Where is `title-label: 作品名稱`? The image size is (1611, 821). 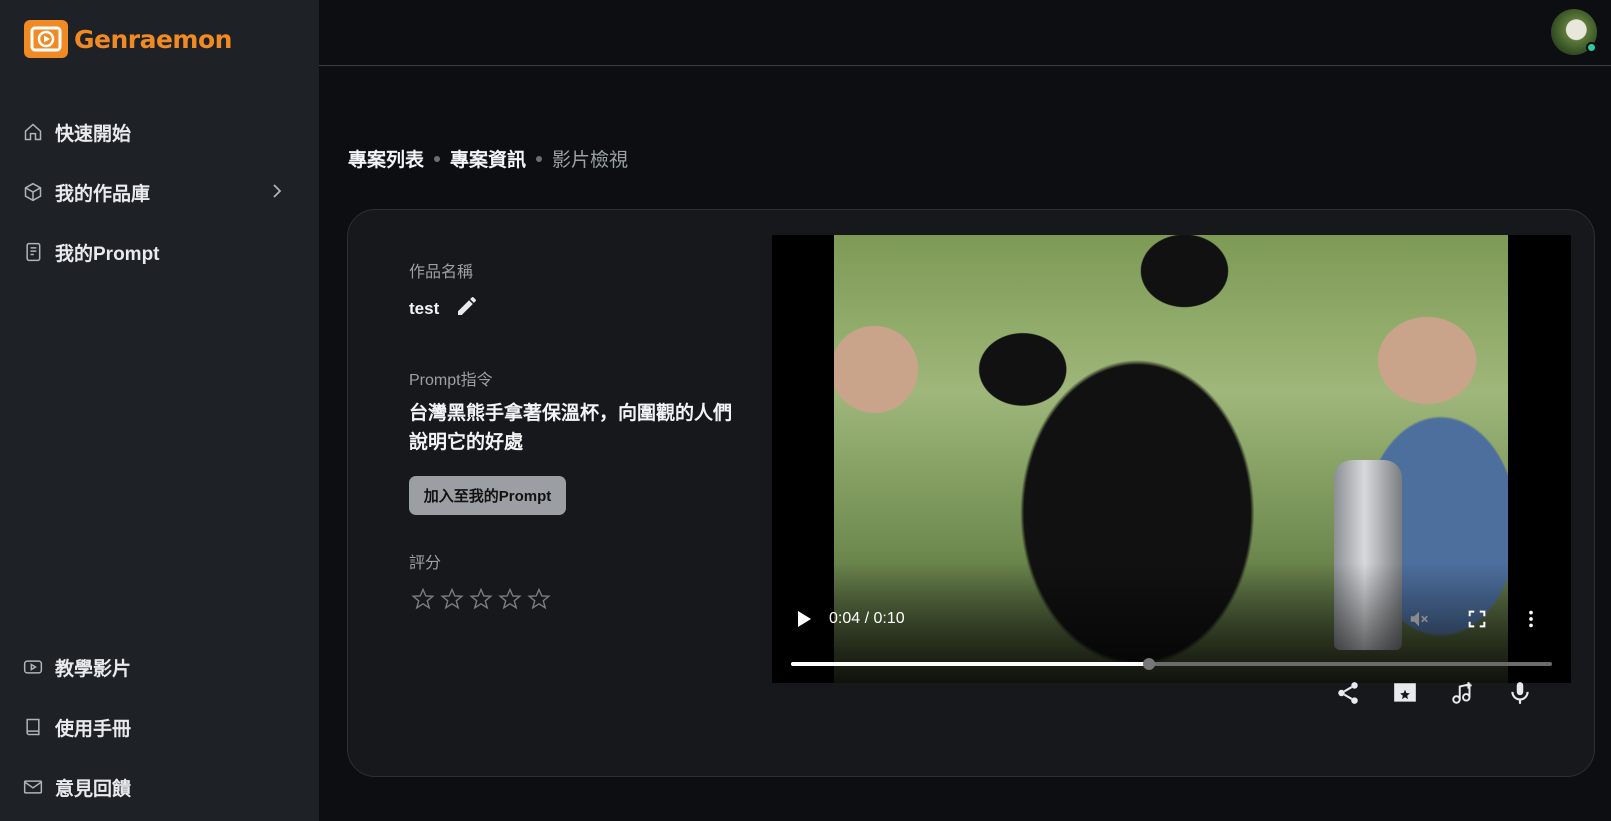
title-label: 作品名稱 is located at coordinates (441, 272).